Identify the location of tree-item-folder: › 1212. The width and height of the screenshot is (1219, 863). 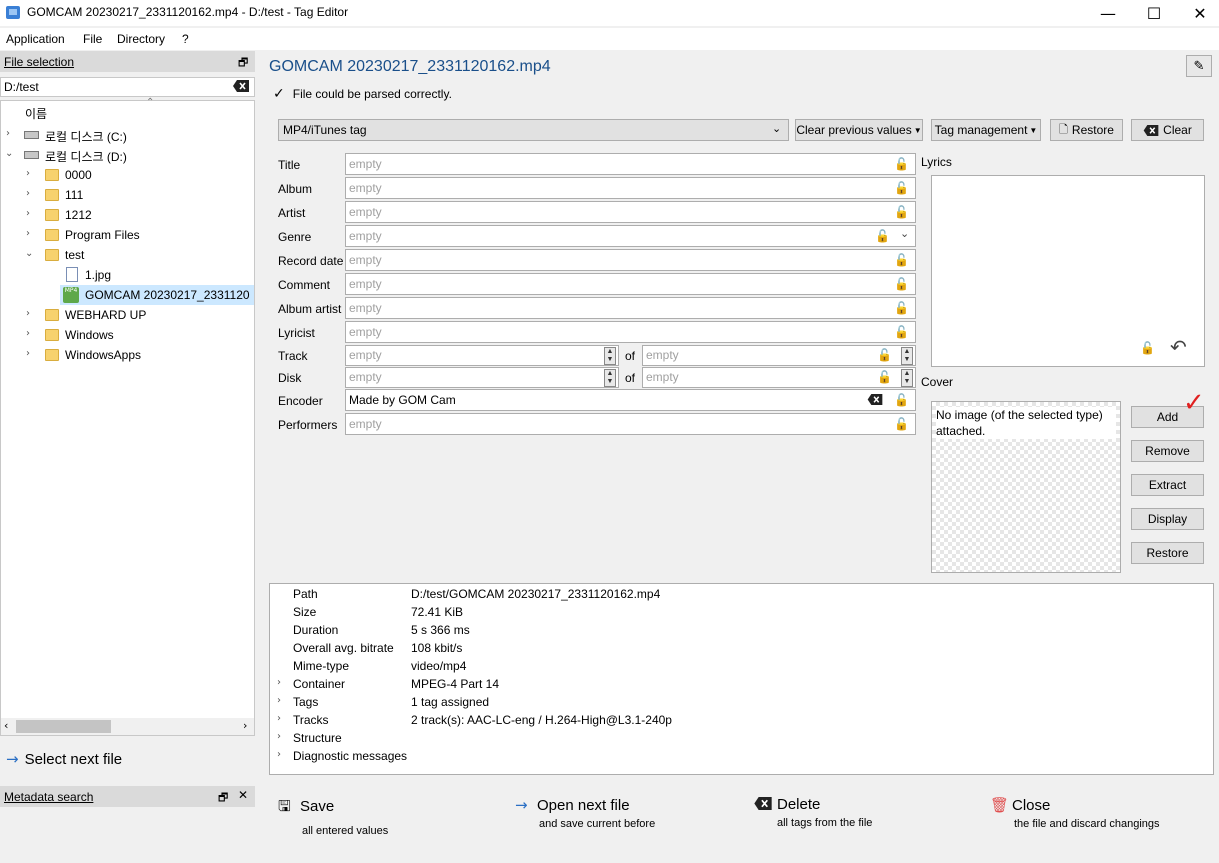
(127, 215).